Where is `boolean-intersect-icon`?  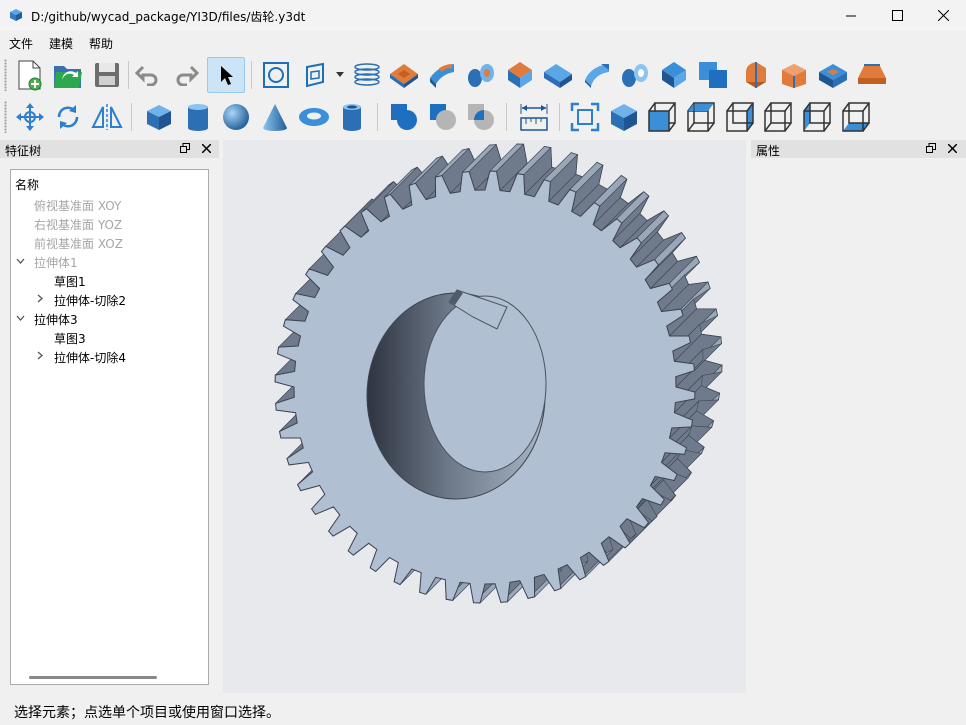 boolean-intersect-icon is located at coordinates (481, 117).